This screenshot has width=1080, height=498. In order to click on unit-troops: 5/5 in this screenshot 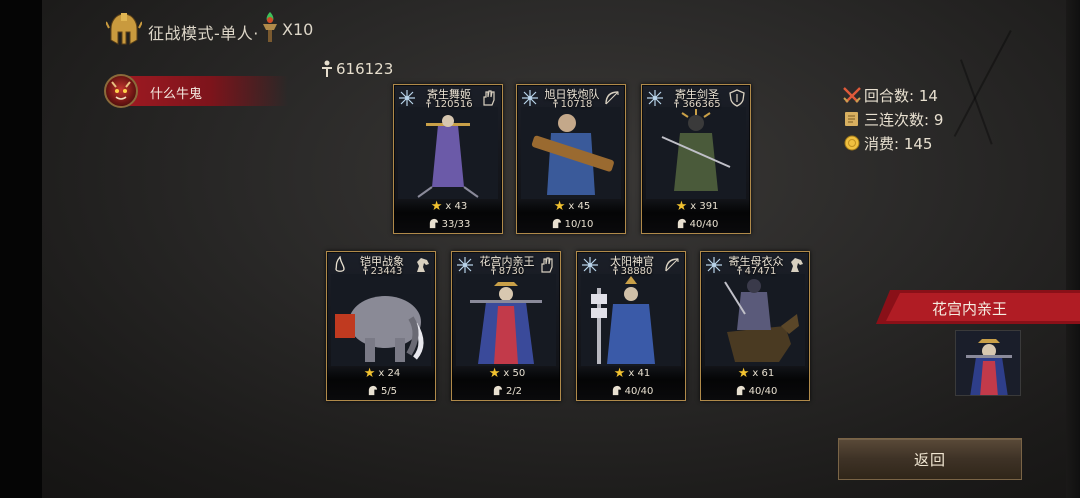, I will do `click(381, 391)`.